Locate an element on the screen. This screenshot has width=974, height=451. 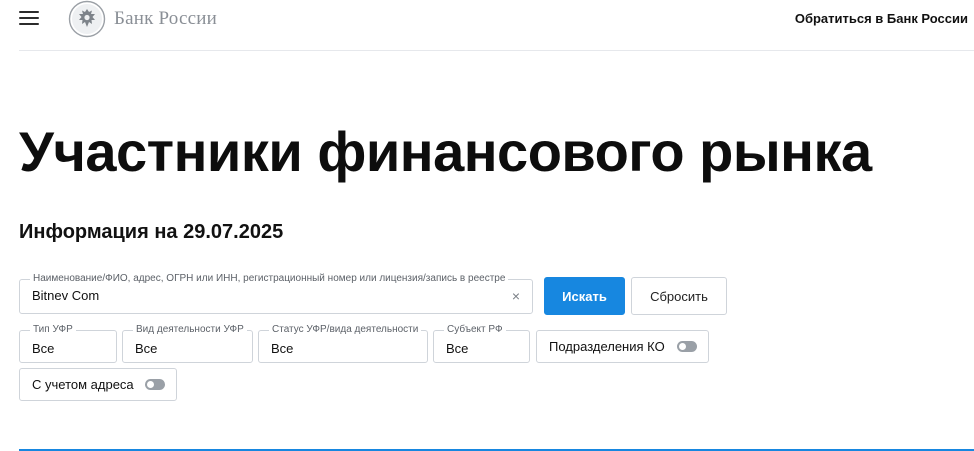
clear-icon: × is located at coordinates (516, 296).